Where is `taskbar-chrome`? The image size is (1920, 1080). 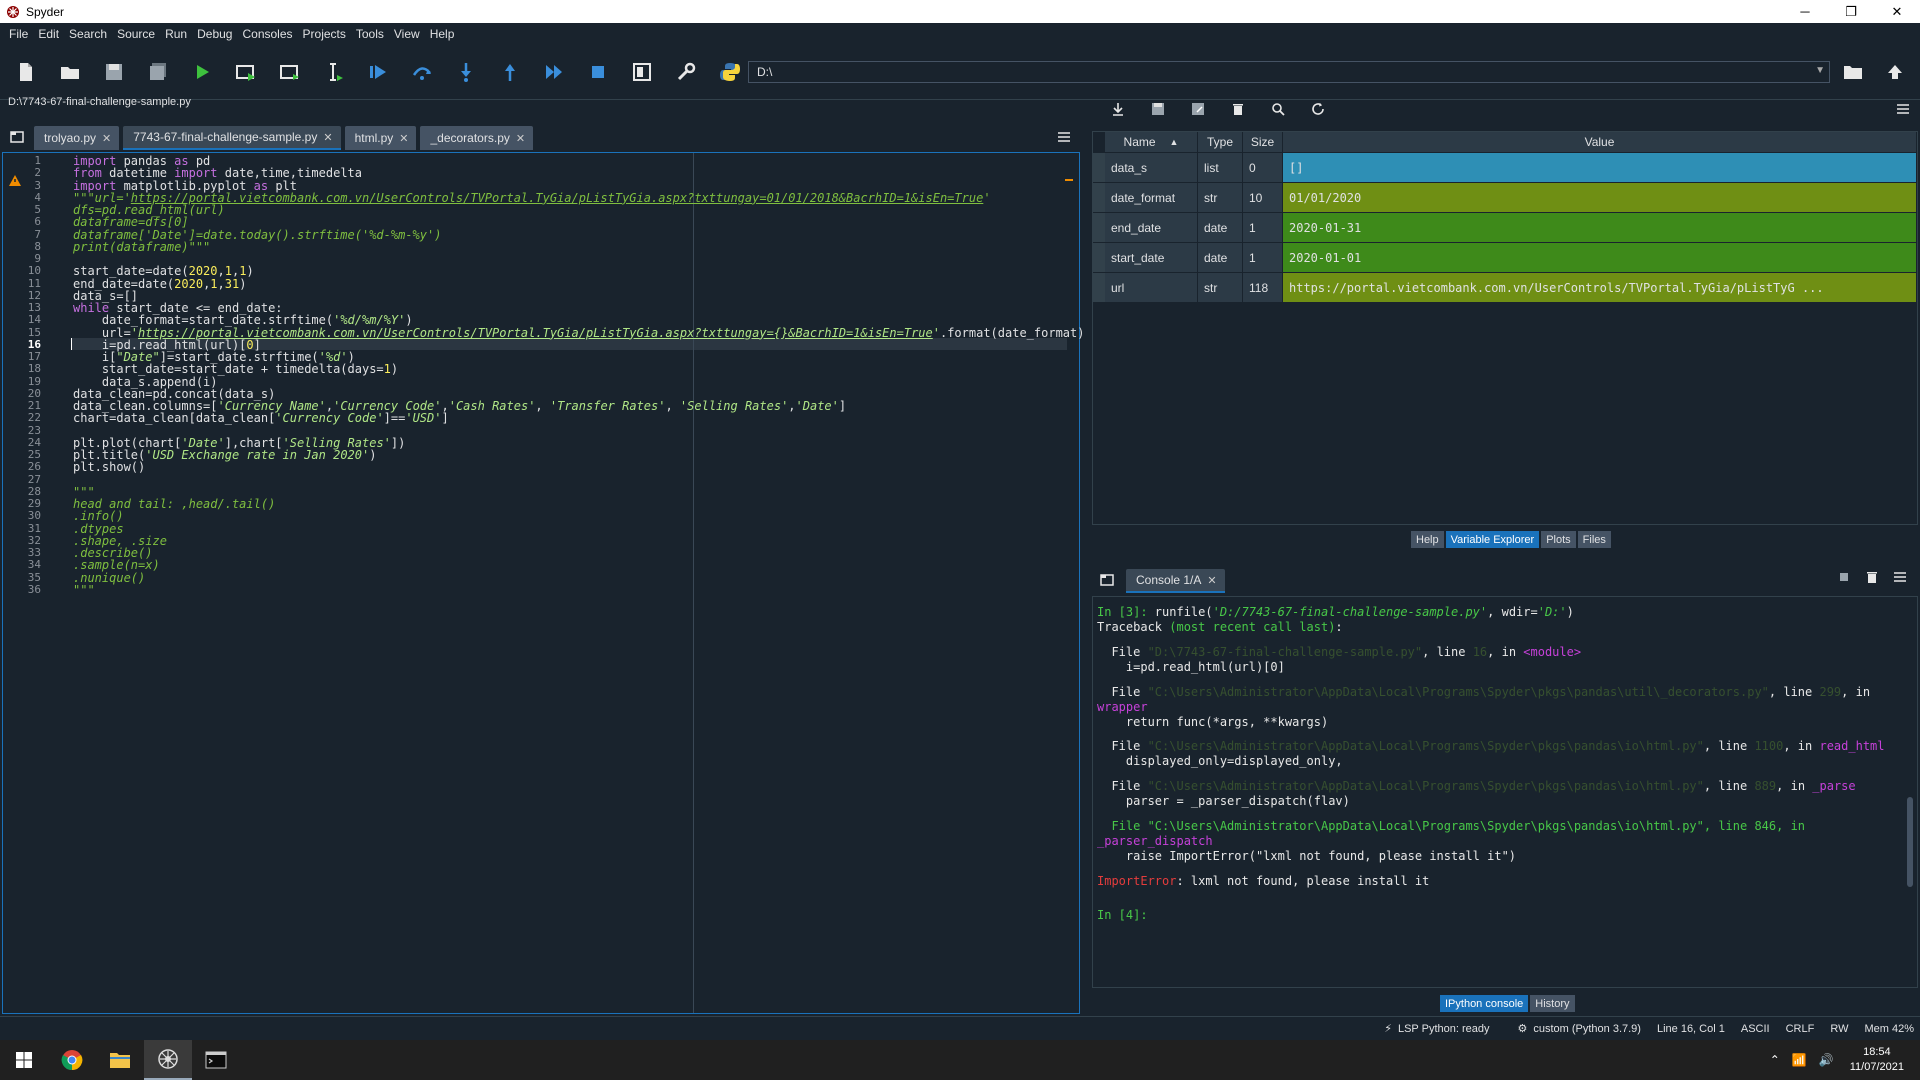
taskbar-chrome is located at coordinates (72, 1060).